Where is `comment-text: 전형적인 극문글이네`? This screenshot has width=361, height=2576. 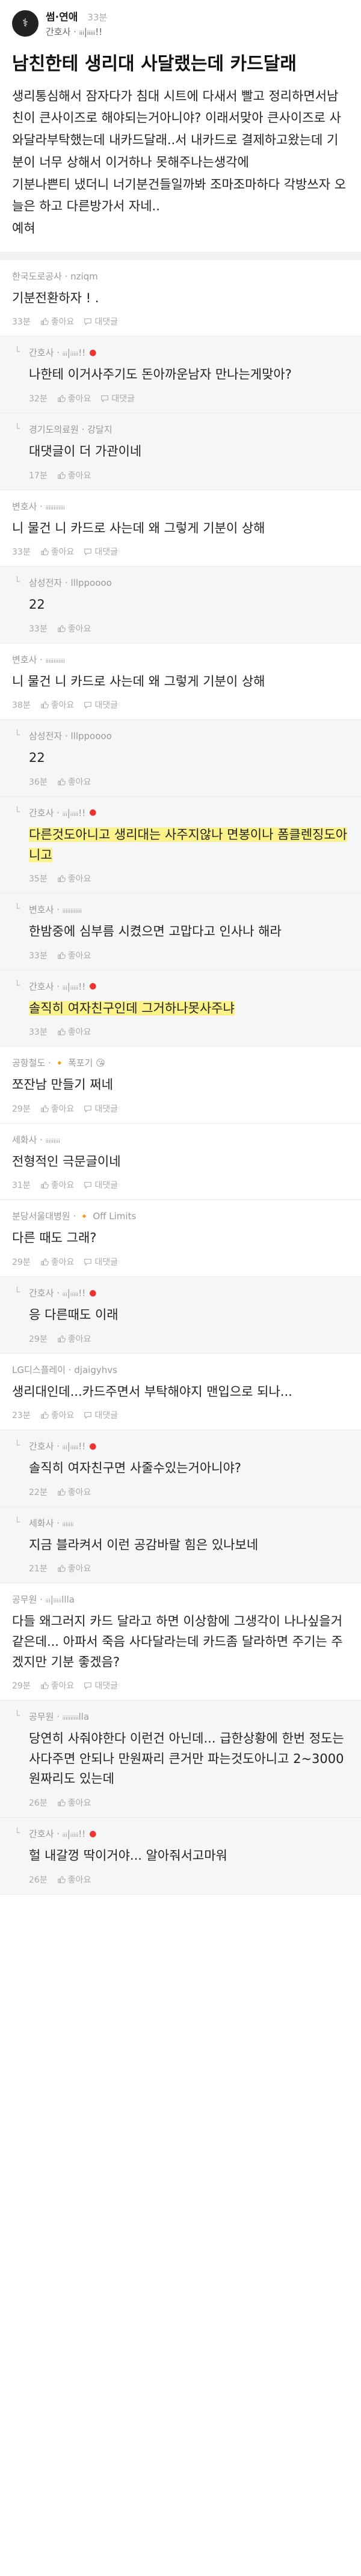
comment-text: 전형적인 극문글이네 is located at coordinates (180, 1162).